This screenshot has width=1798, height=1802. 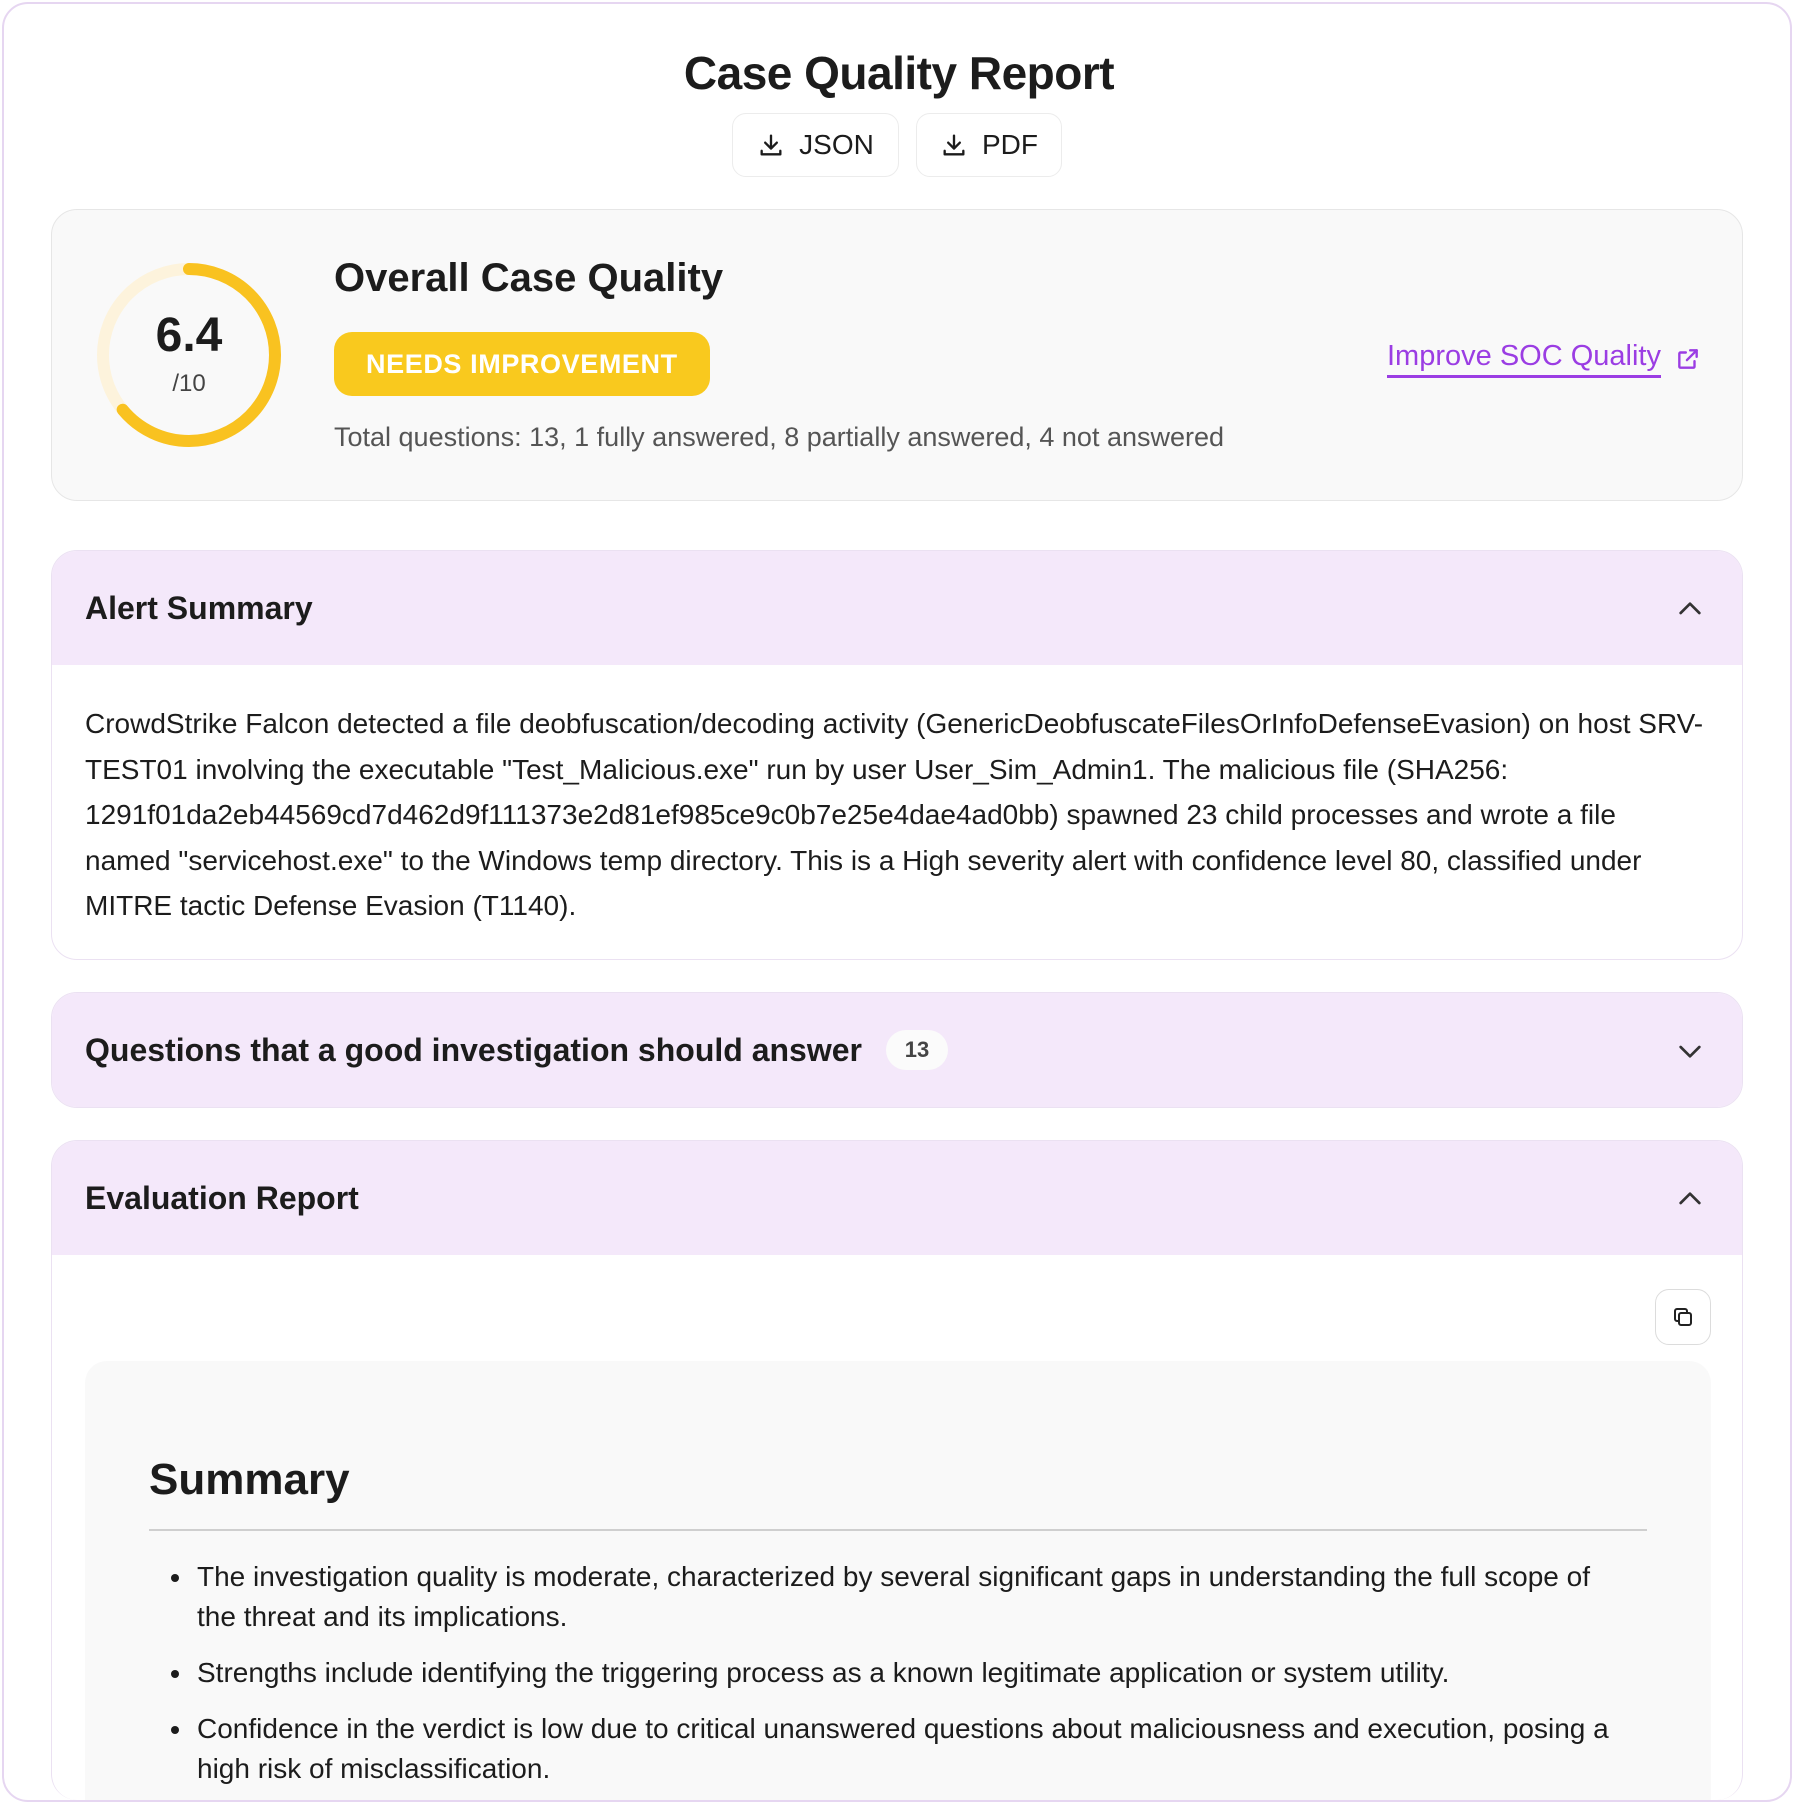 I want to click on evaluation-report-header: Evaluation Report, so click(x=897, y=1198).